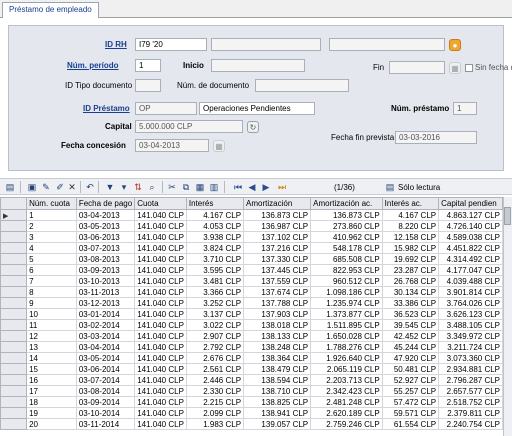 The image size is (512, 436). I want to click on table-cell: 03-10-2013, so click(105, 281).